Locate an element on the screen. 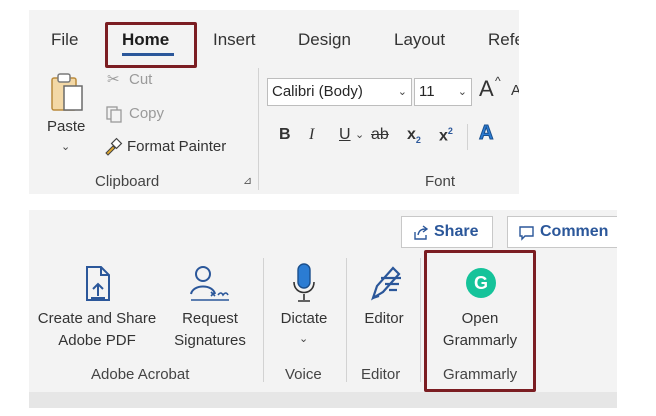 The image size is (656, 416). italic-button: I is located at coordinates (311, 135).